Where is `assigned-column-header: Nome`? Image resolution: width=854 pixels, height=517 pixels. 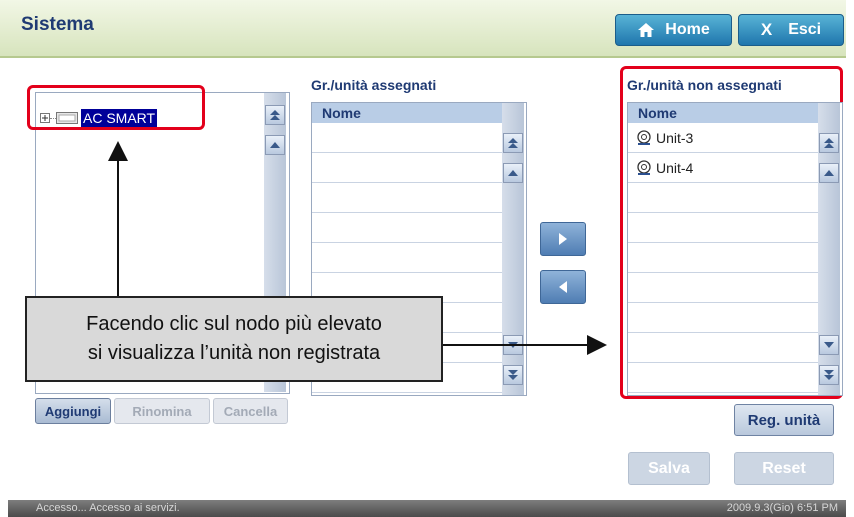 assigned-column-header: Nome is located at coordinates (407, 113).